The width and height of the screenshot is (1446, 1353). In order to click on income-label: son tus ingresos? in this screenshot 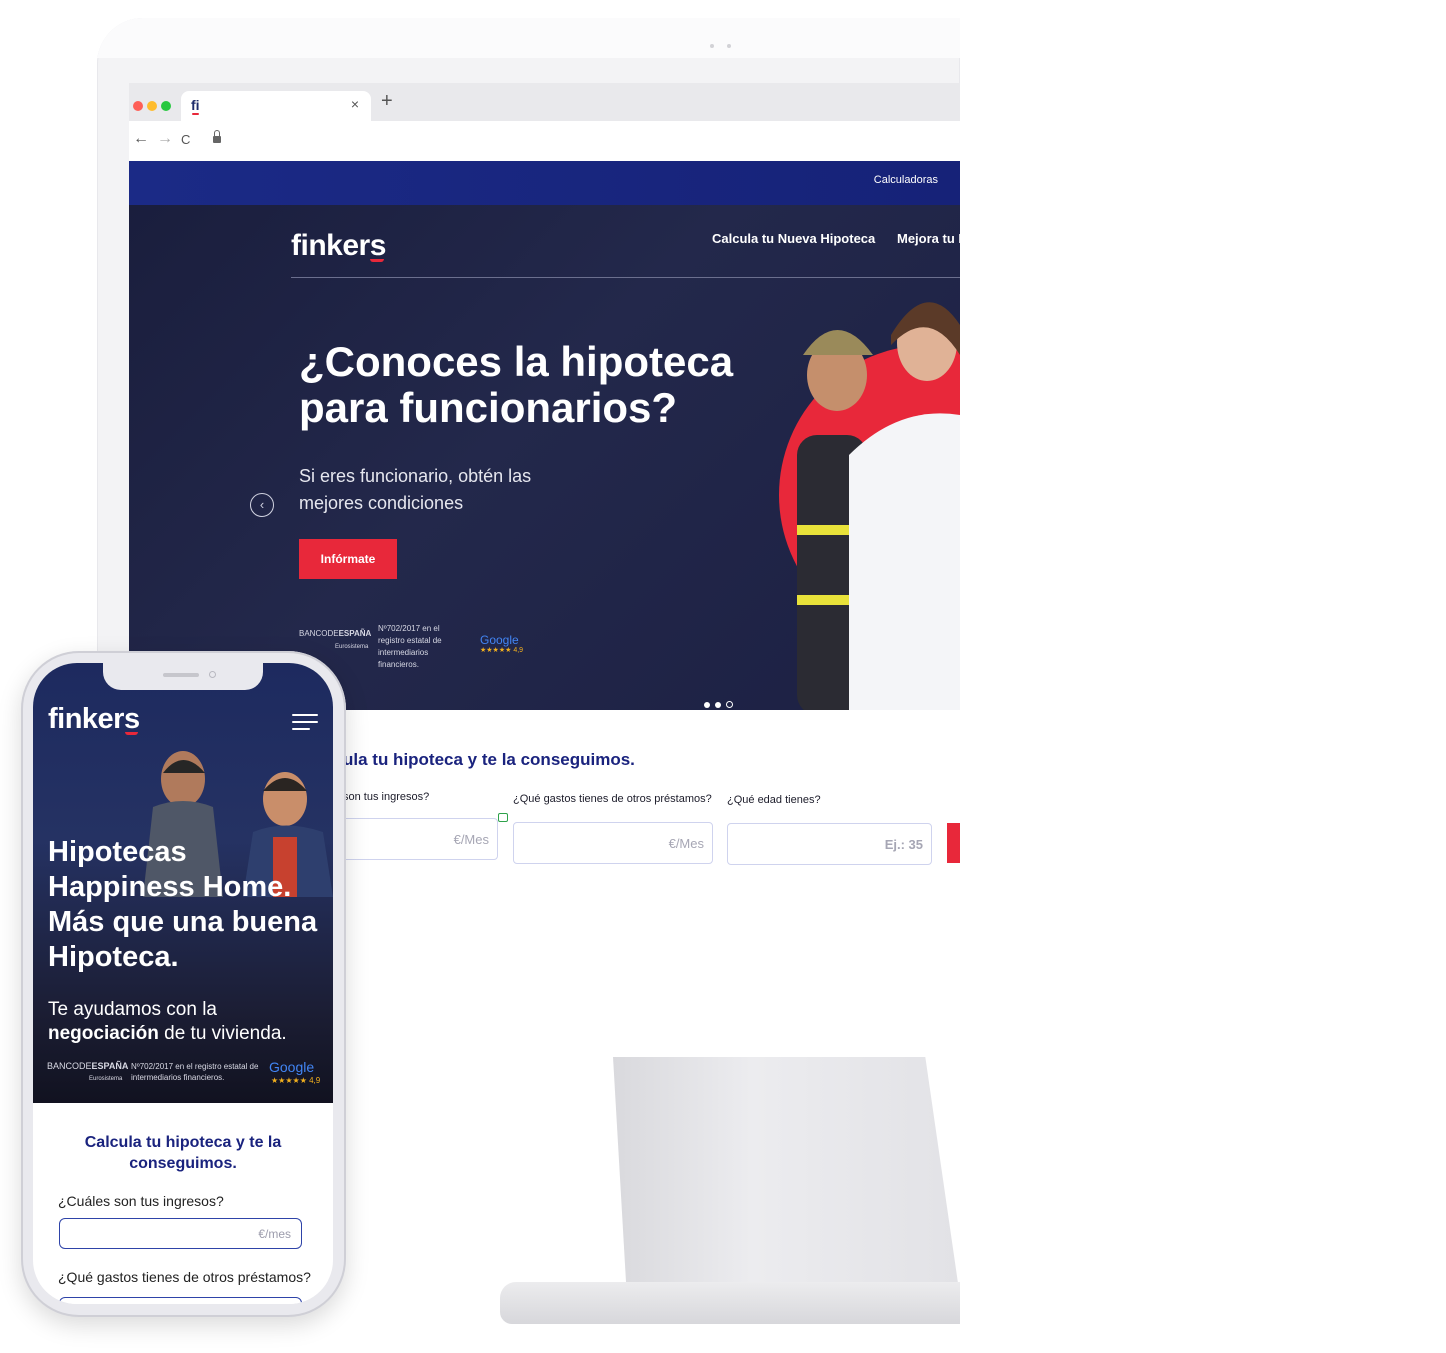, I will do `click(386, 797)`.